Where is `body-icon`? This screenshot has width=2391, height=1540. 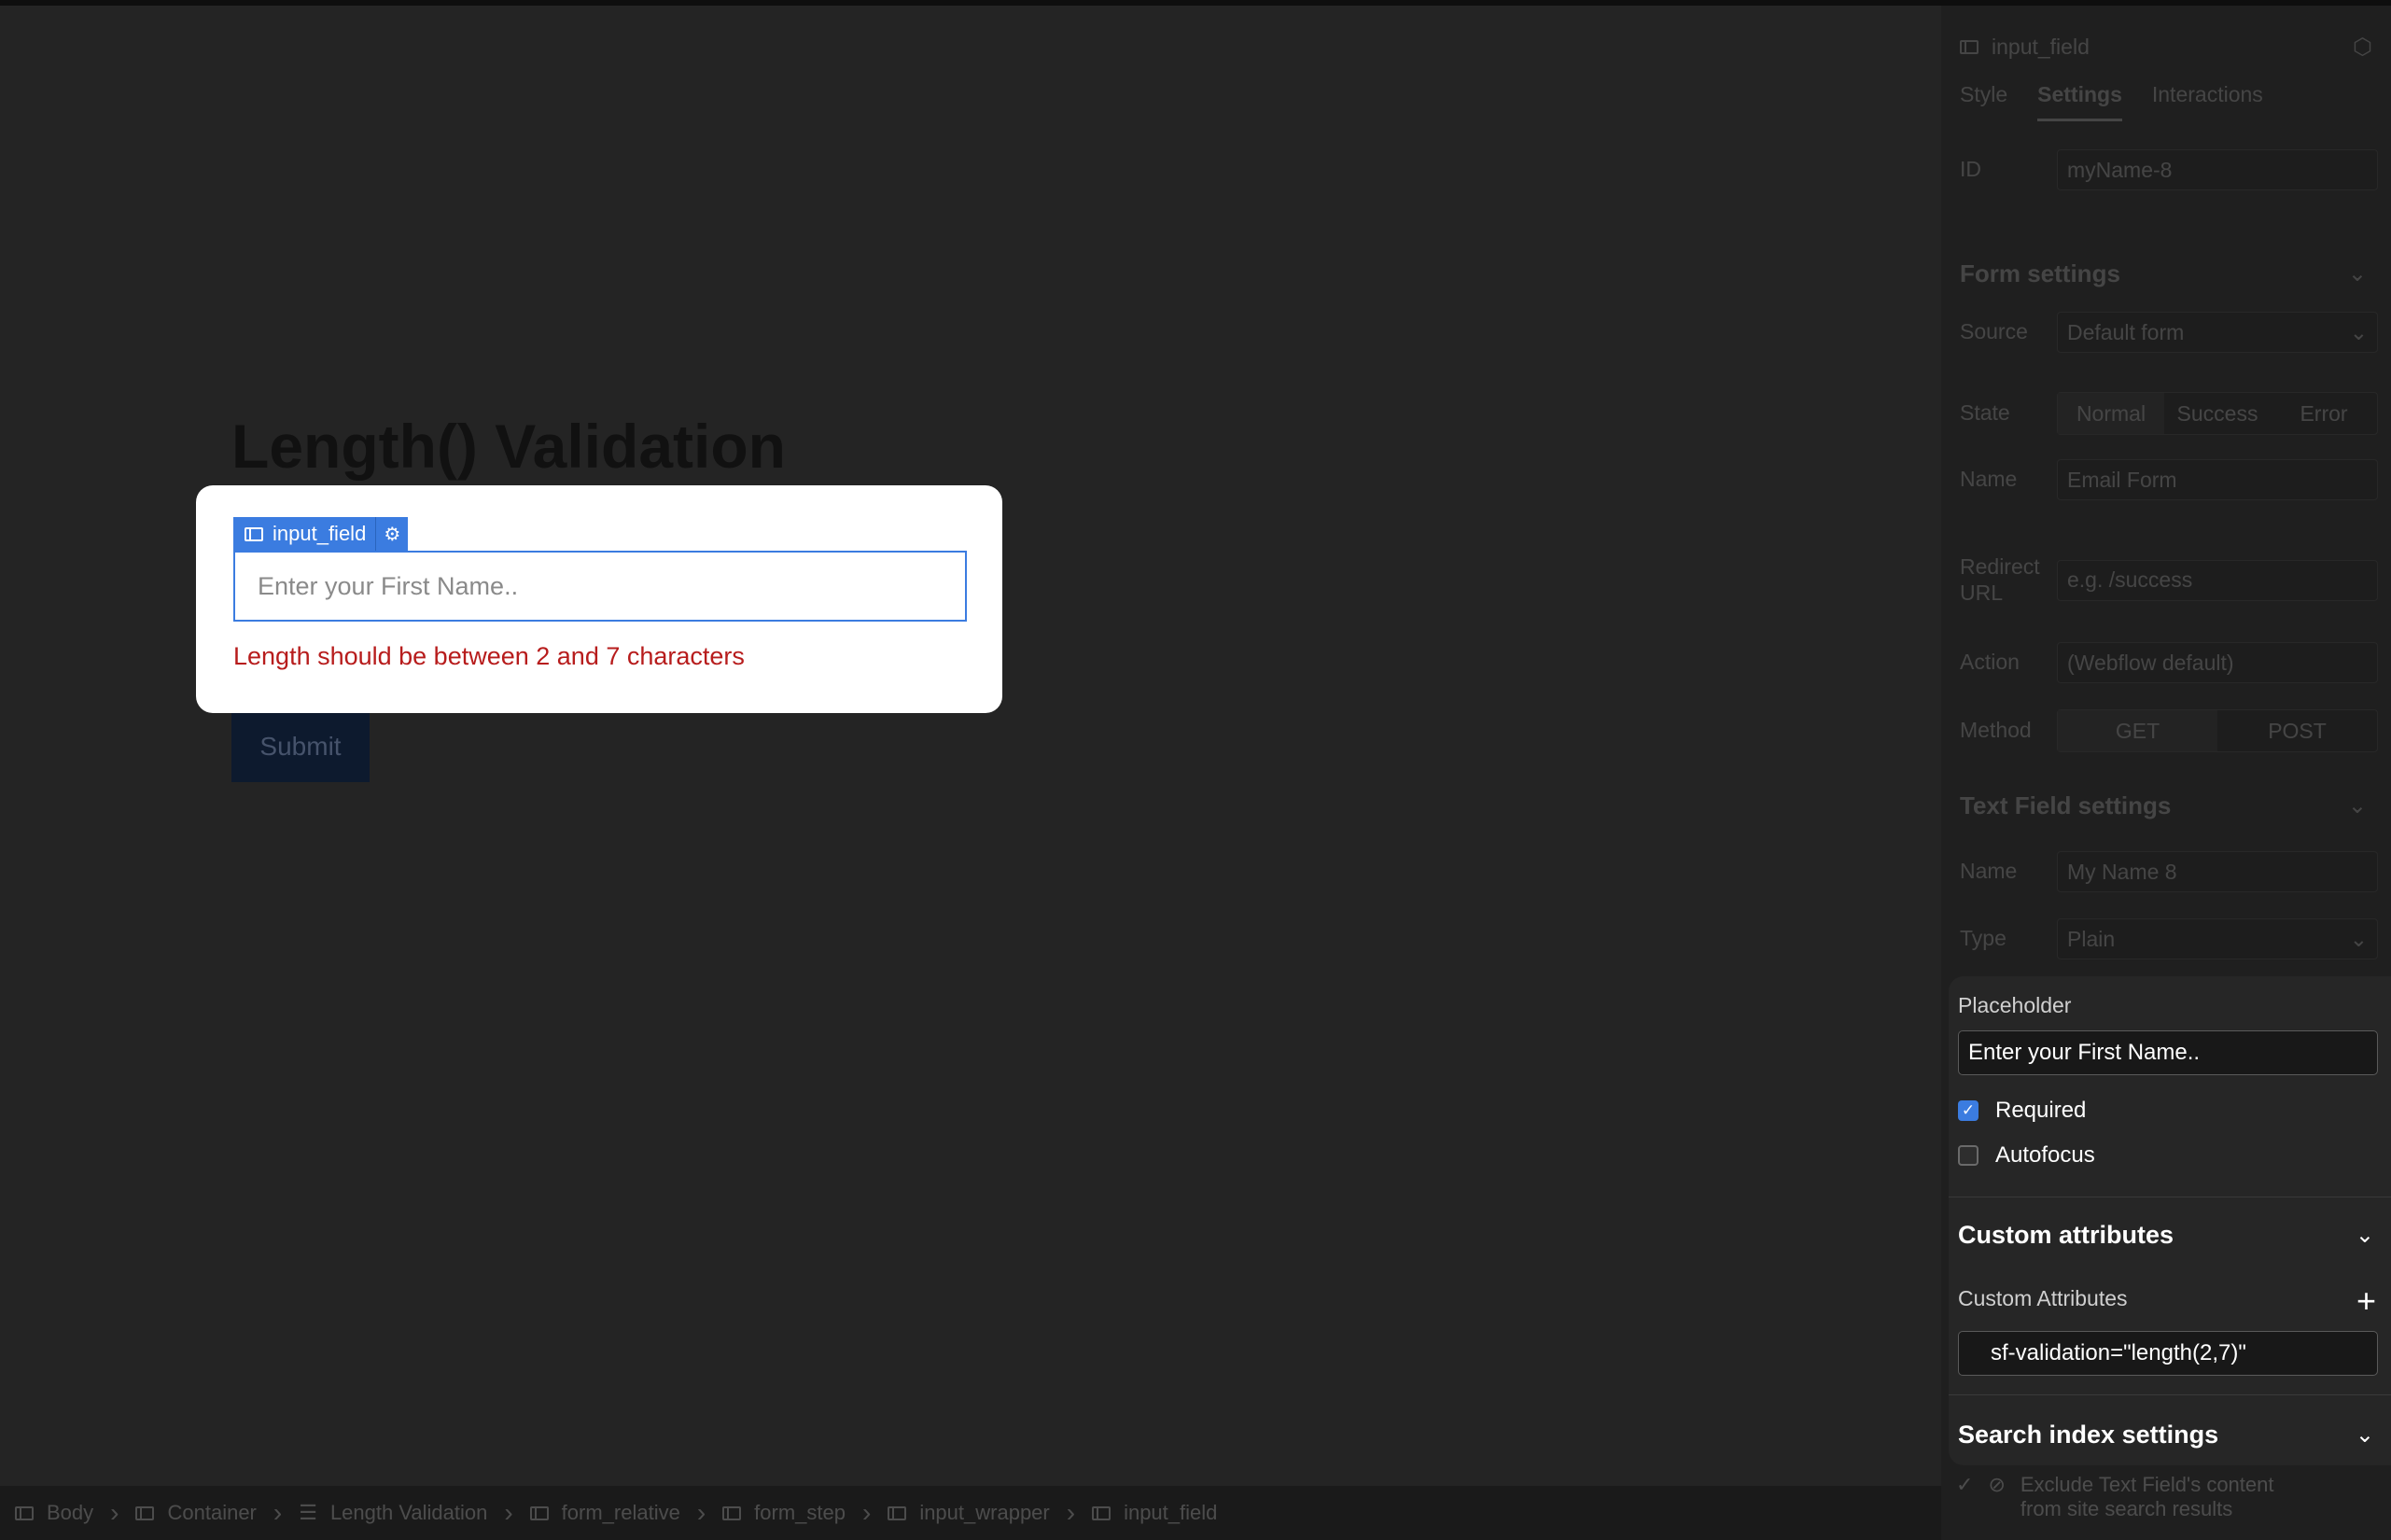 body-icon is located at coordinates (25, 1512).